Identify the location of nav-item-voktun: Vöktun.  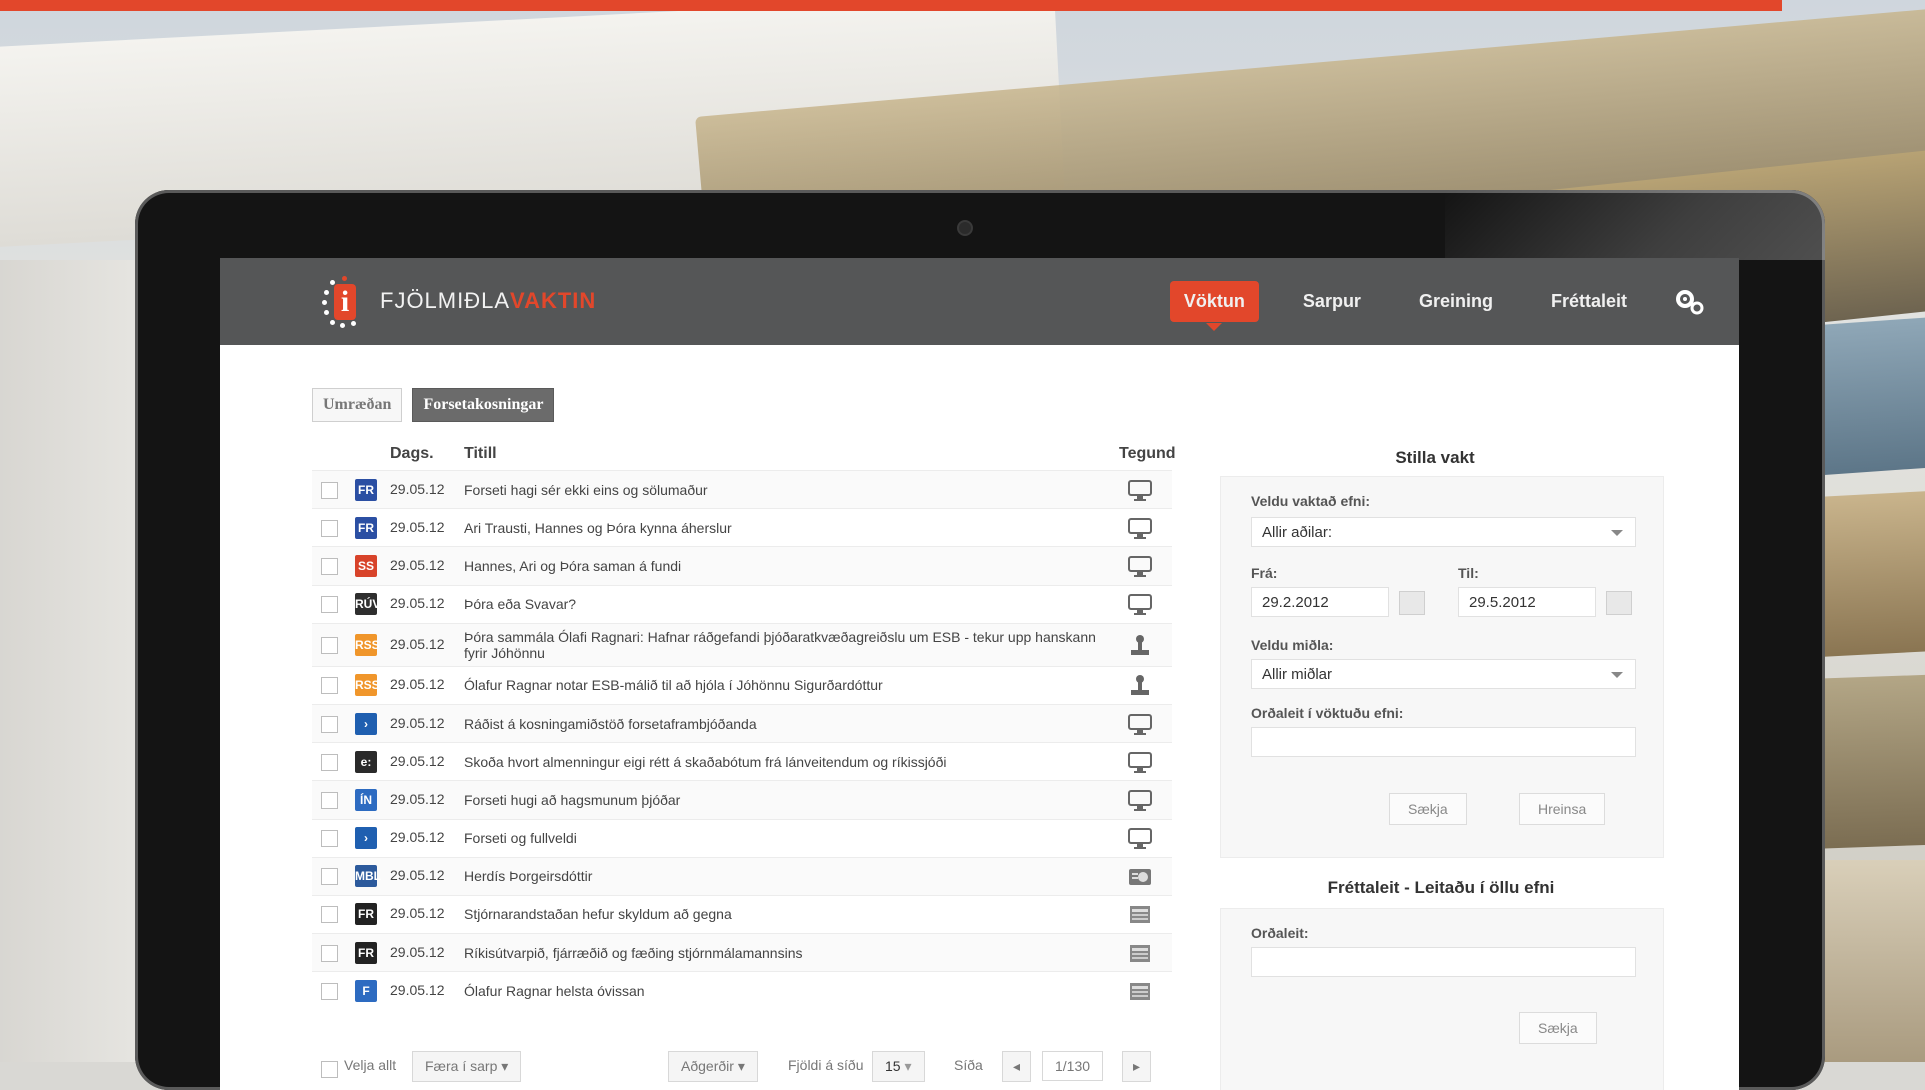
(1214, 306).